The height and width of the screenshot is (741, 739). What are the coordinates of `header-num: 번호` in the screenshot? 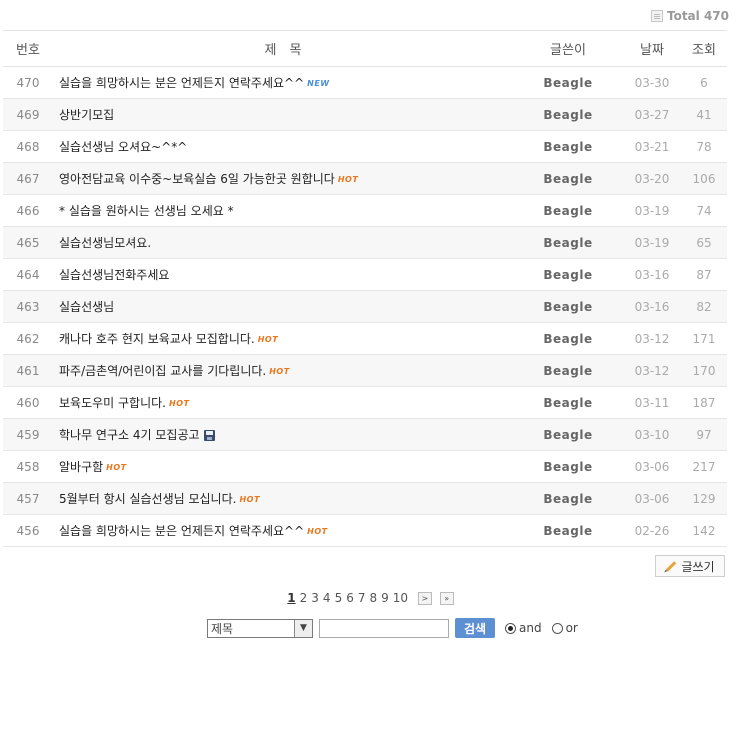 It's located at (28, 48).